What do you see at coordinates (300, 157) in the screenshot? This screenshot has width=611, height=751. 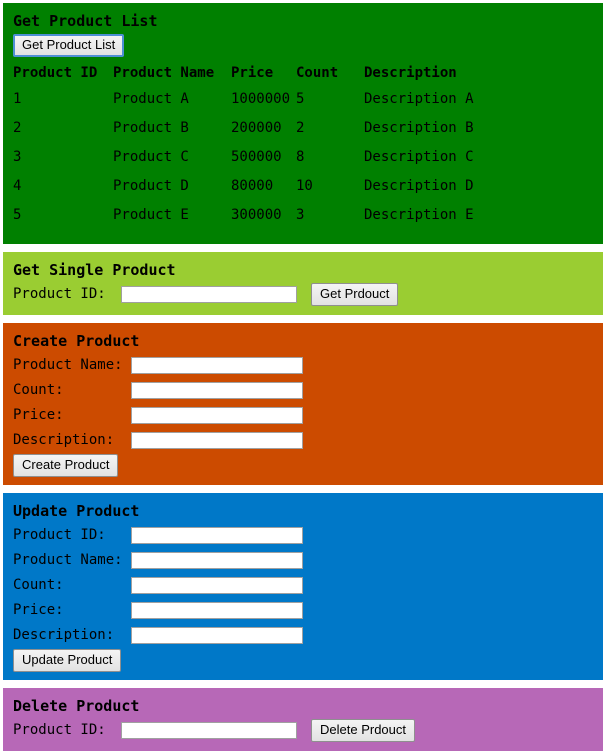 I see `cell-count: 8` at bounding box center [300, 157].